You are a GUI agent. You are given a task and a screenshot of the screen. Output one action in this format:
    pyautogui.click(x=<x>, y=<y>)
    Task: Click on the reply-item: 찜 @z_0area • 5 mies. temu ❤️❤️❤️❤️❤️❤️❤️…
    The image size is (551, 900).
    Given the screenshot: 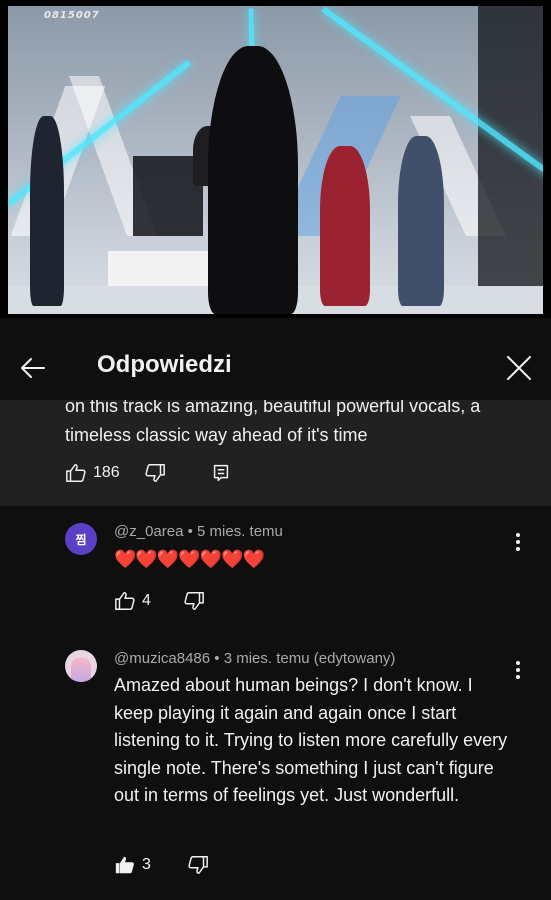 What is the action you would take?
    pyautogui.click(x=275, y=578)
    